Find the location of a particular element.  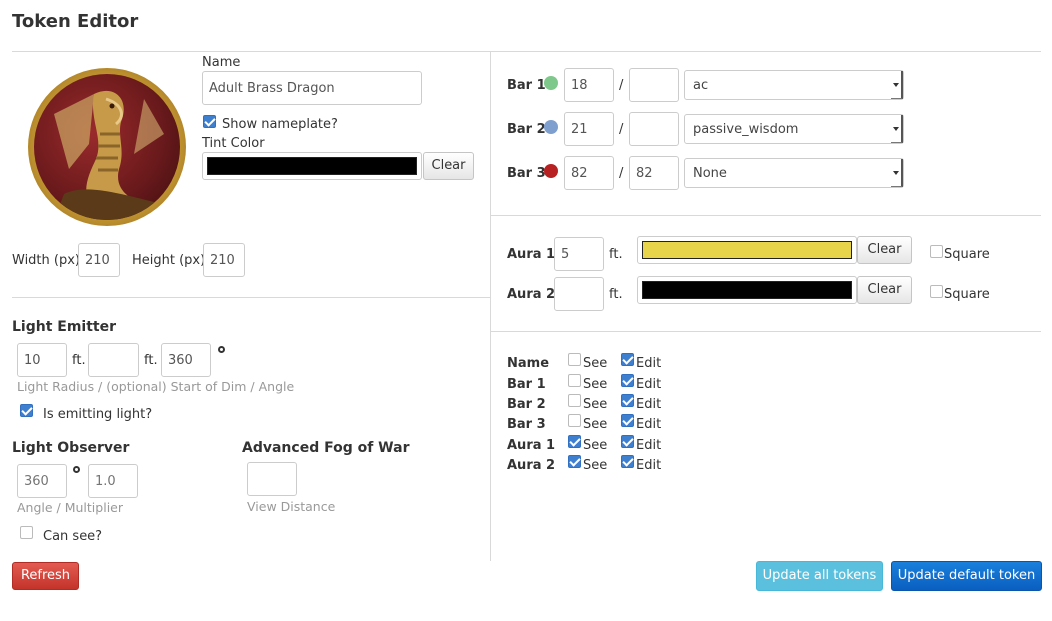

auras-divider is located at coordinates (765, 331).